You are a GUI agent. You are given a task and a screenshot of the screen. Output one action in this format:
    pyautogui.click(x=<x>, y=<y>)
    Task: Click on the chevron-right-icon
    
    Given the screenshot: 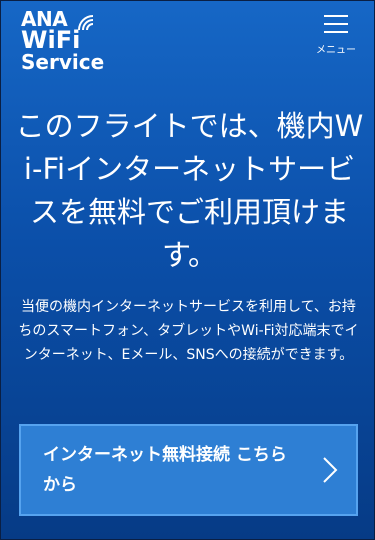 What is the action you would take?
    pyautogui.click(x=330, y=470)
    